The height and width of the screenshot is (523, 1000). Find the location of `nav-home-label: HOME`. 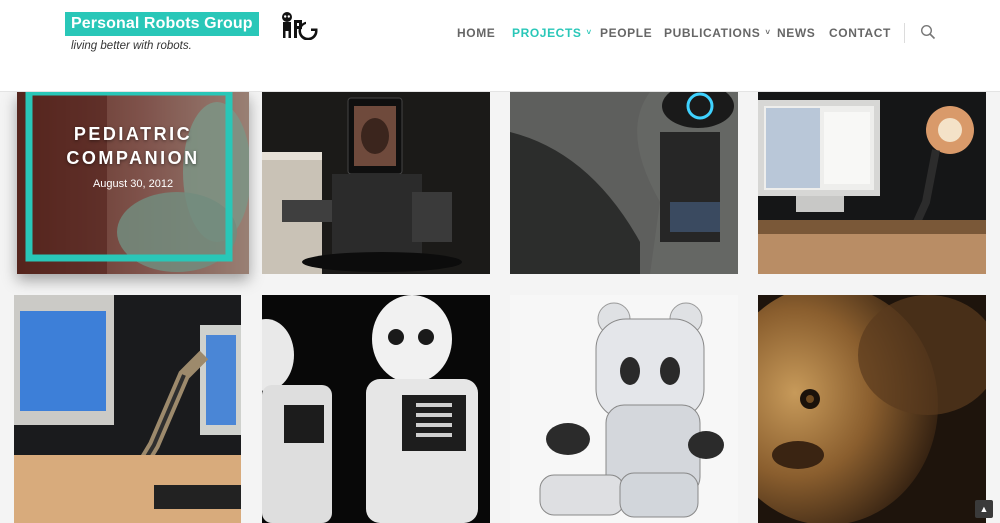

nav-home-label: HOME is located at coordinates (476, 33).